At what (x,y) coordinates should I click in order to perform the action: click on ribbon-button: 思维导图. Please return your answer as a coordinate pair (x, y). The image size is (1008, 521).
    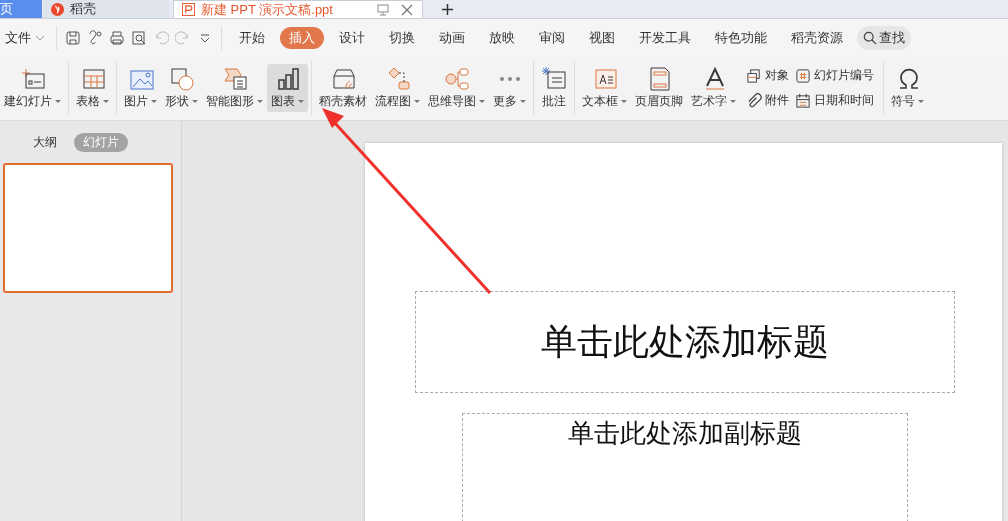
    Looking at the image, I should click on (456, 88).